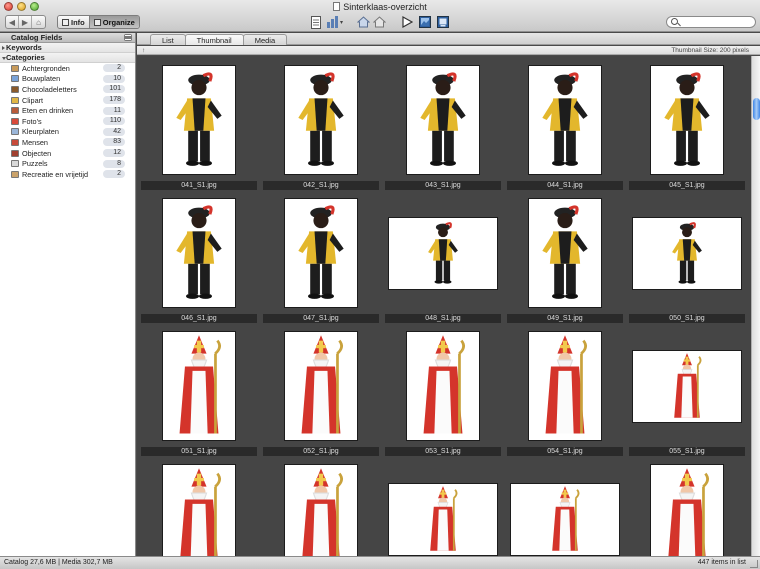 Image resolution: width=760 pixels, height=569 pixels. Describe the element at coordinates (265, 39) in the screenshot. I see `tab-media: Media` at that location.